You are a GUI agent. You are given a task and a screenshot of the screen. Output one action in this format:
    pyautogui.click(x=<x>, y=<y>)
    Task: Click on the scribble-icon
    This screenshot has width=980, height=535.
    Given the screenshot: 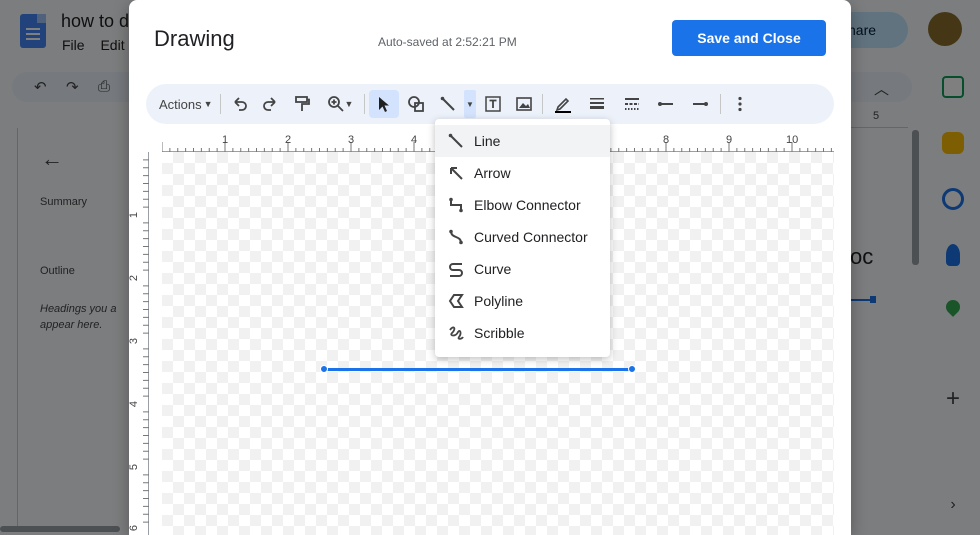 What is the action you would take?
    pyautogui.click(x=456, y=333)
    